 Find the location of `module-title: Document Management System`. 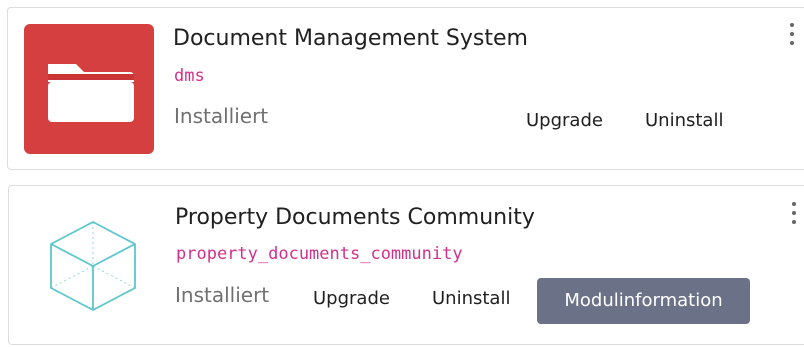

module-title: Document Management System is located at coordinates (350, 38).